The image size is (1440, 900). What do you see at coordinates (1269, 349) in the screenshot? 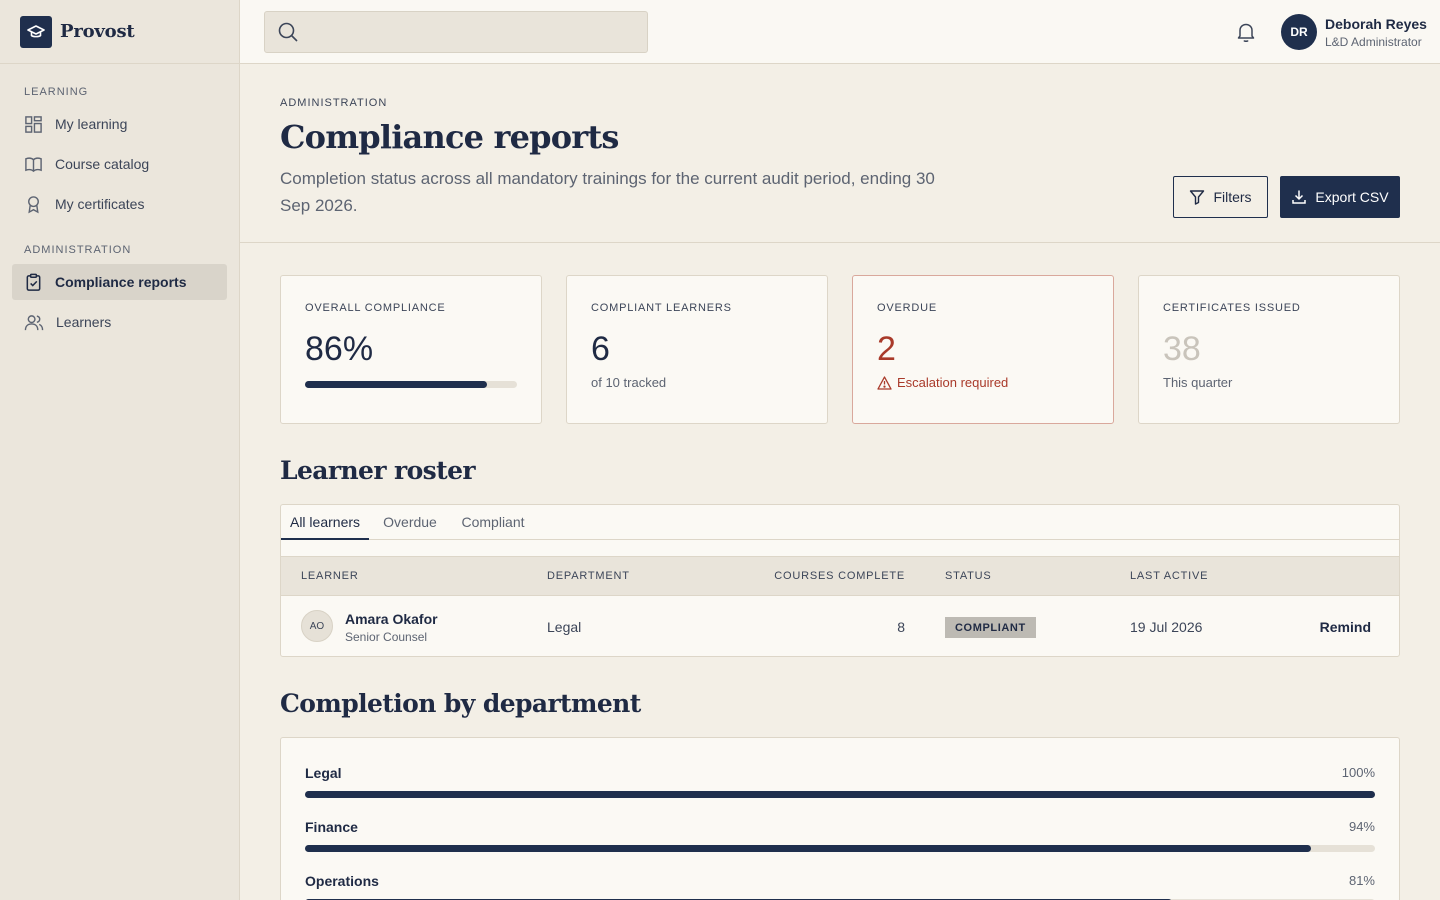
I see `stat-card-certificates-issued: CERTIFICATES ISSUED 38 This quarter` at bounding box center [1269, 349].